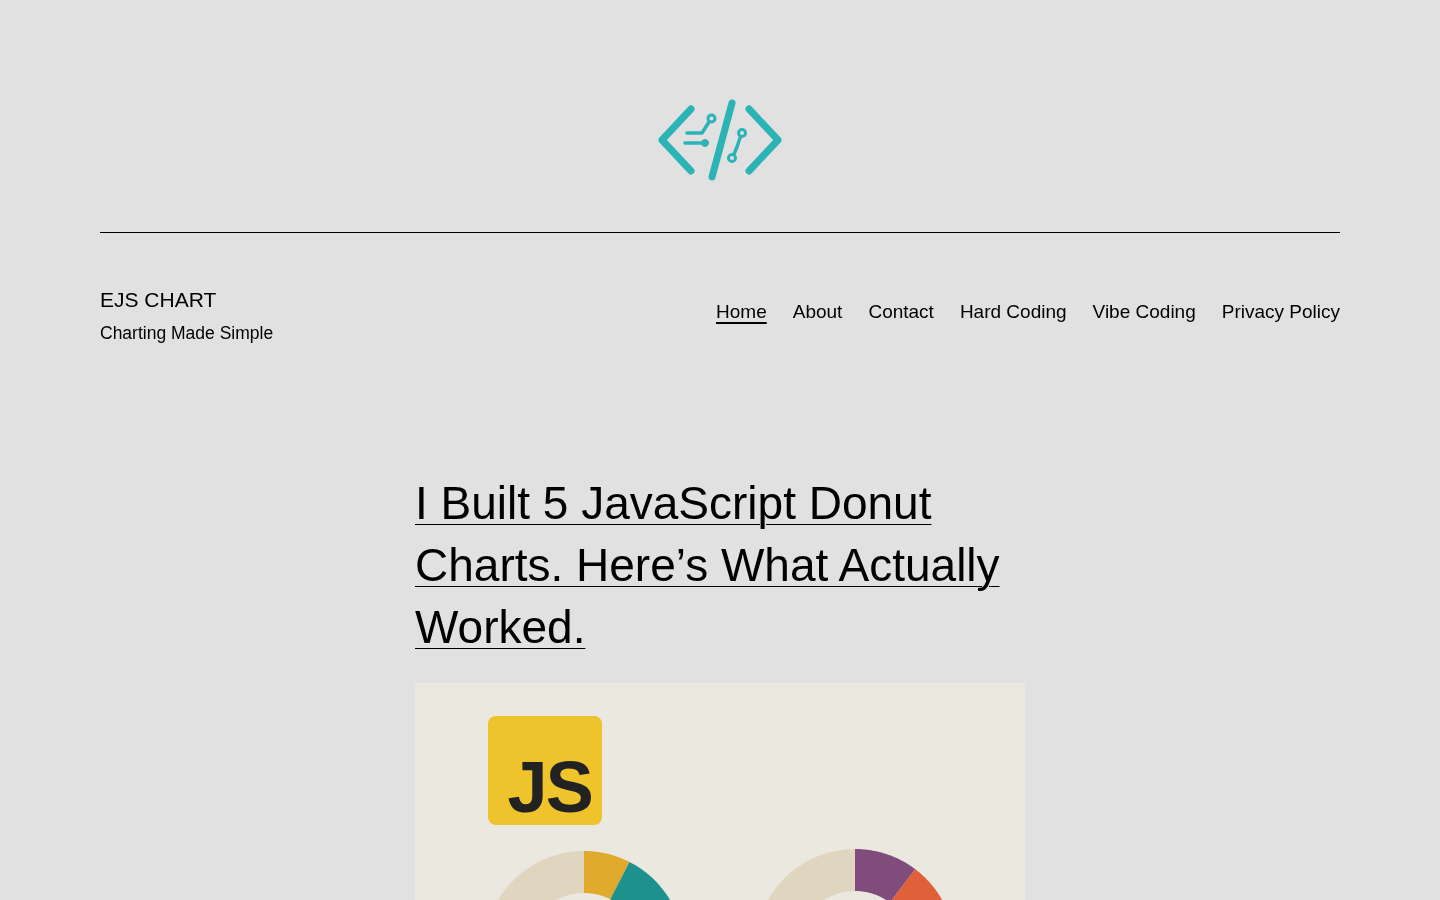  I want to click on nav-link: Contact, so click(901, 312).